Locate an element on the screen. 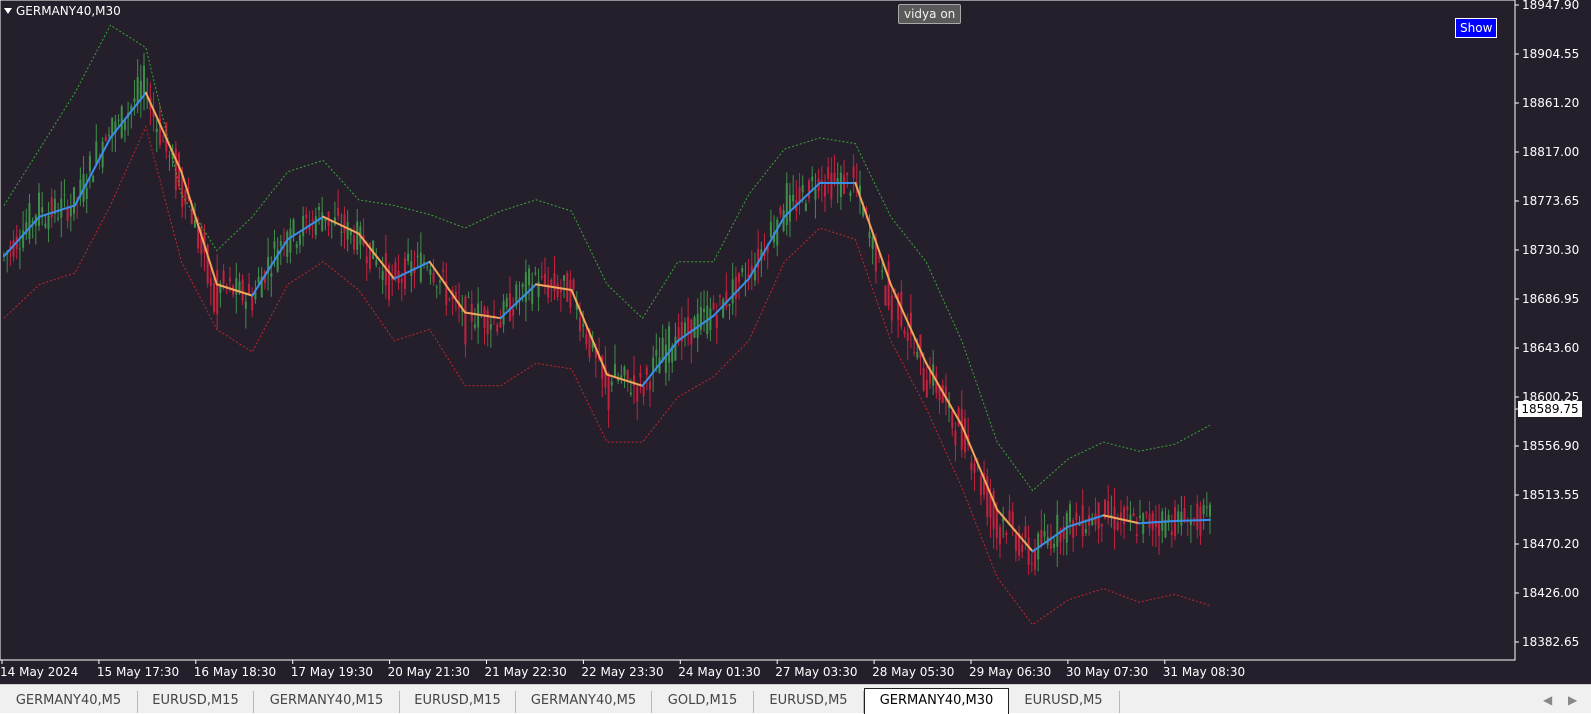  vidya-toggle-button: vidya on is located at coordinates (930, 14).